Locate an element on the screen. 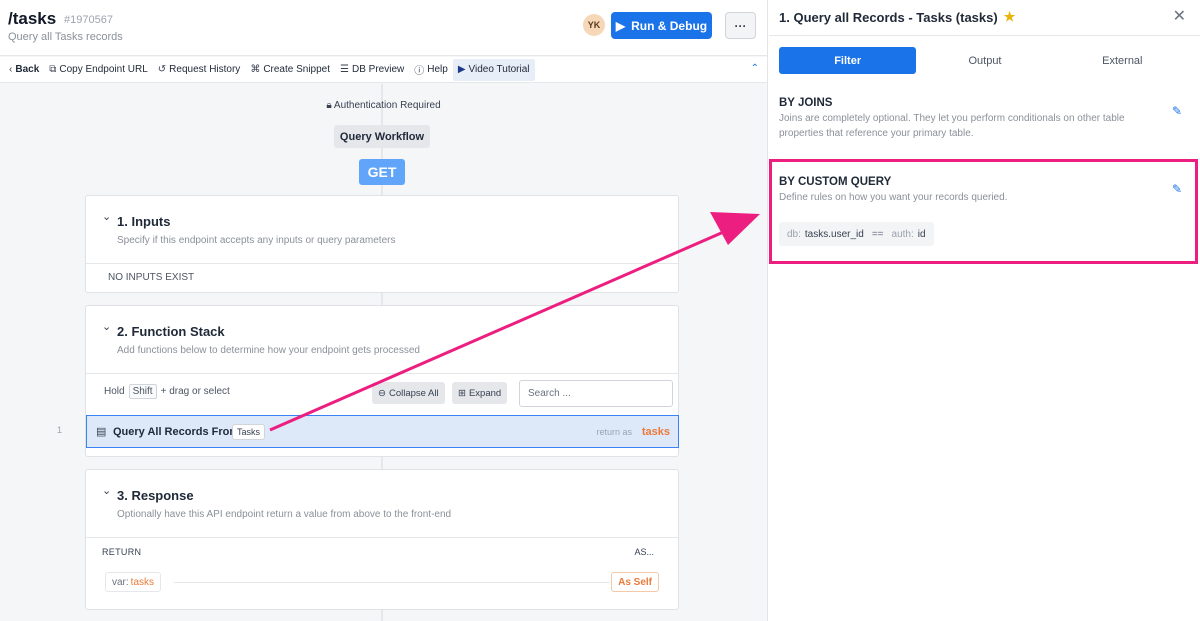 The height and width of the screenshot is (621, 1200). route-title: /tasks is located at coordinates (32, 18).